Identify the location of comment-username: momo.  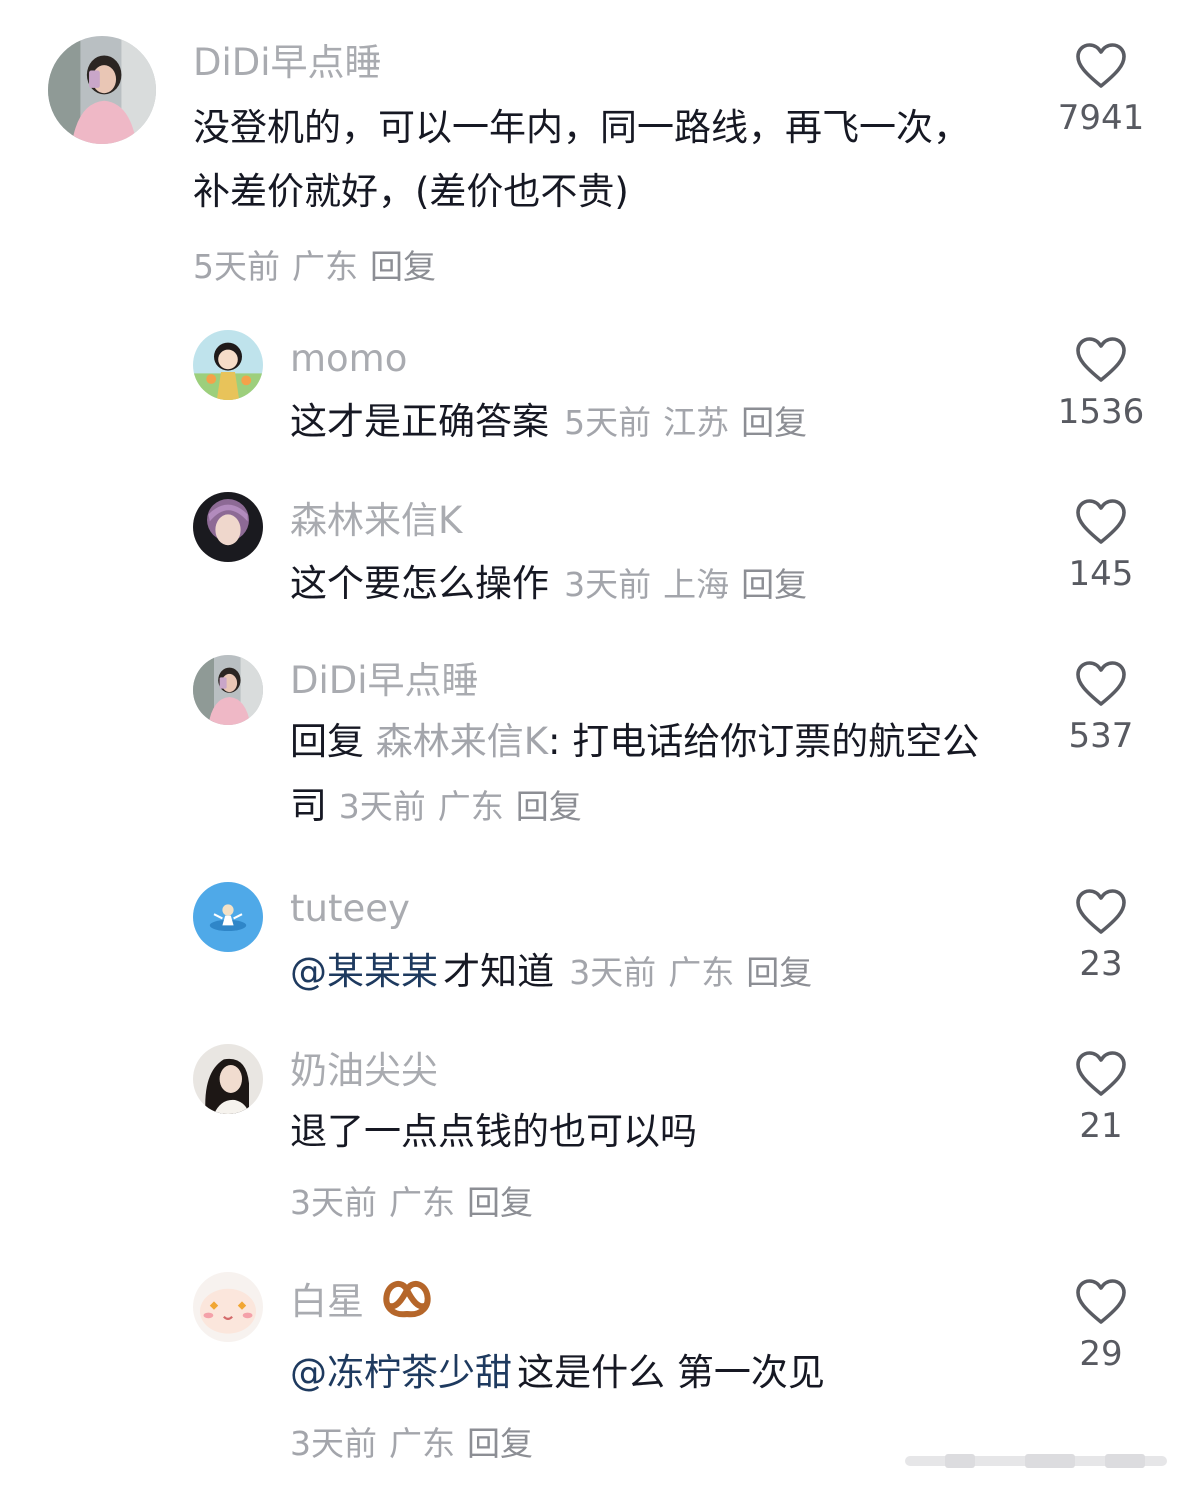
(660, 359).